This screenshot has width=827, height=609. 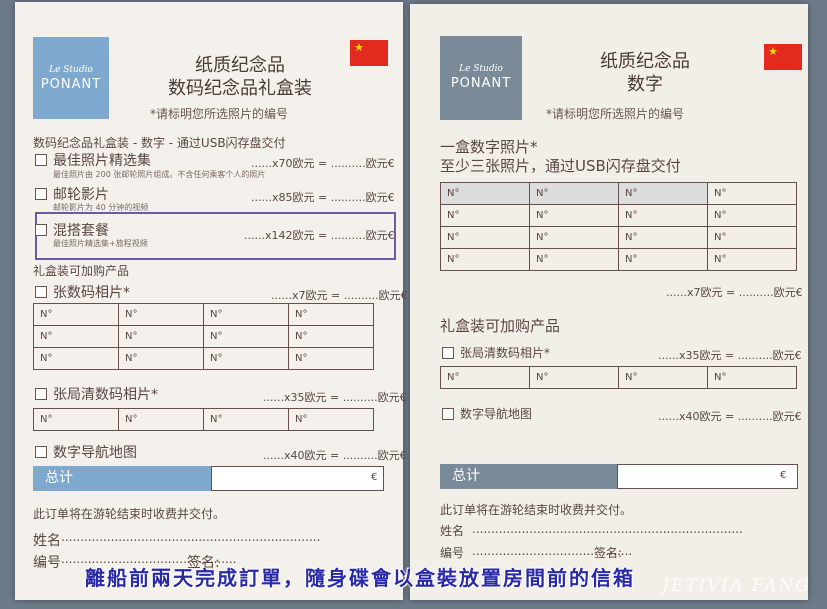 I want to click on digital-photo-price: ......x7欧元 = ..........欧元€, so click(x=734, y=292).